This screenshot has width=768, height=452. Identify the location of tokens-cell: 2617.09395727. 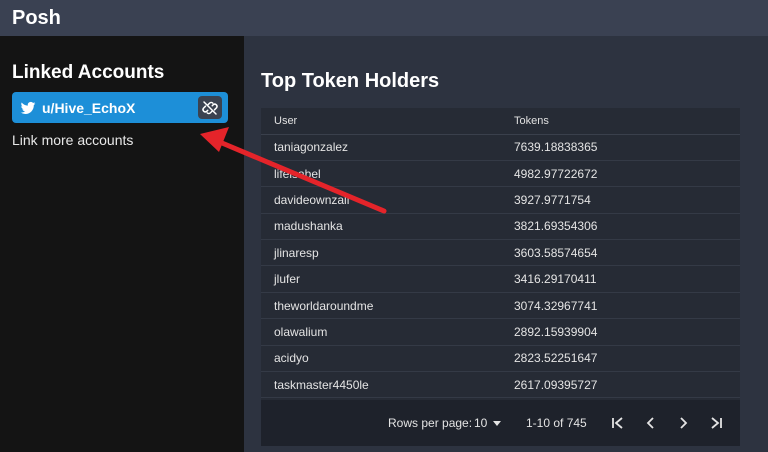
(627, 385).